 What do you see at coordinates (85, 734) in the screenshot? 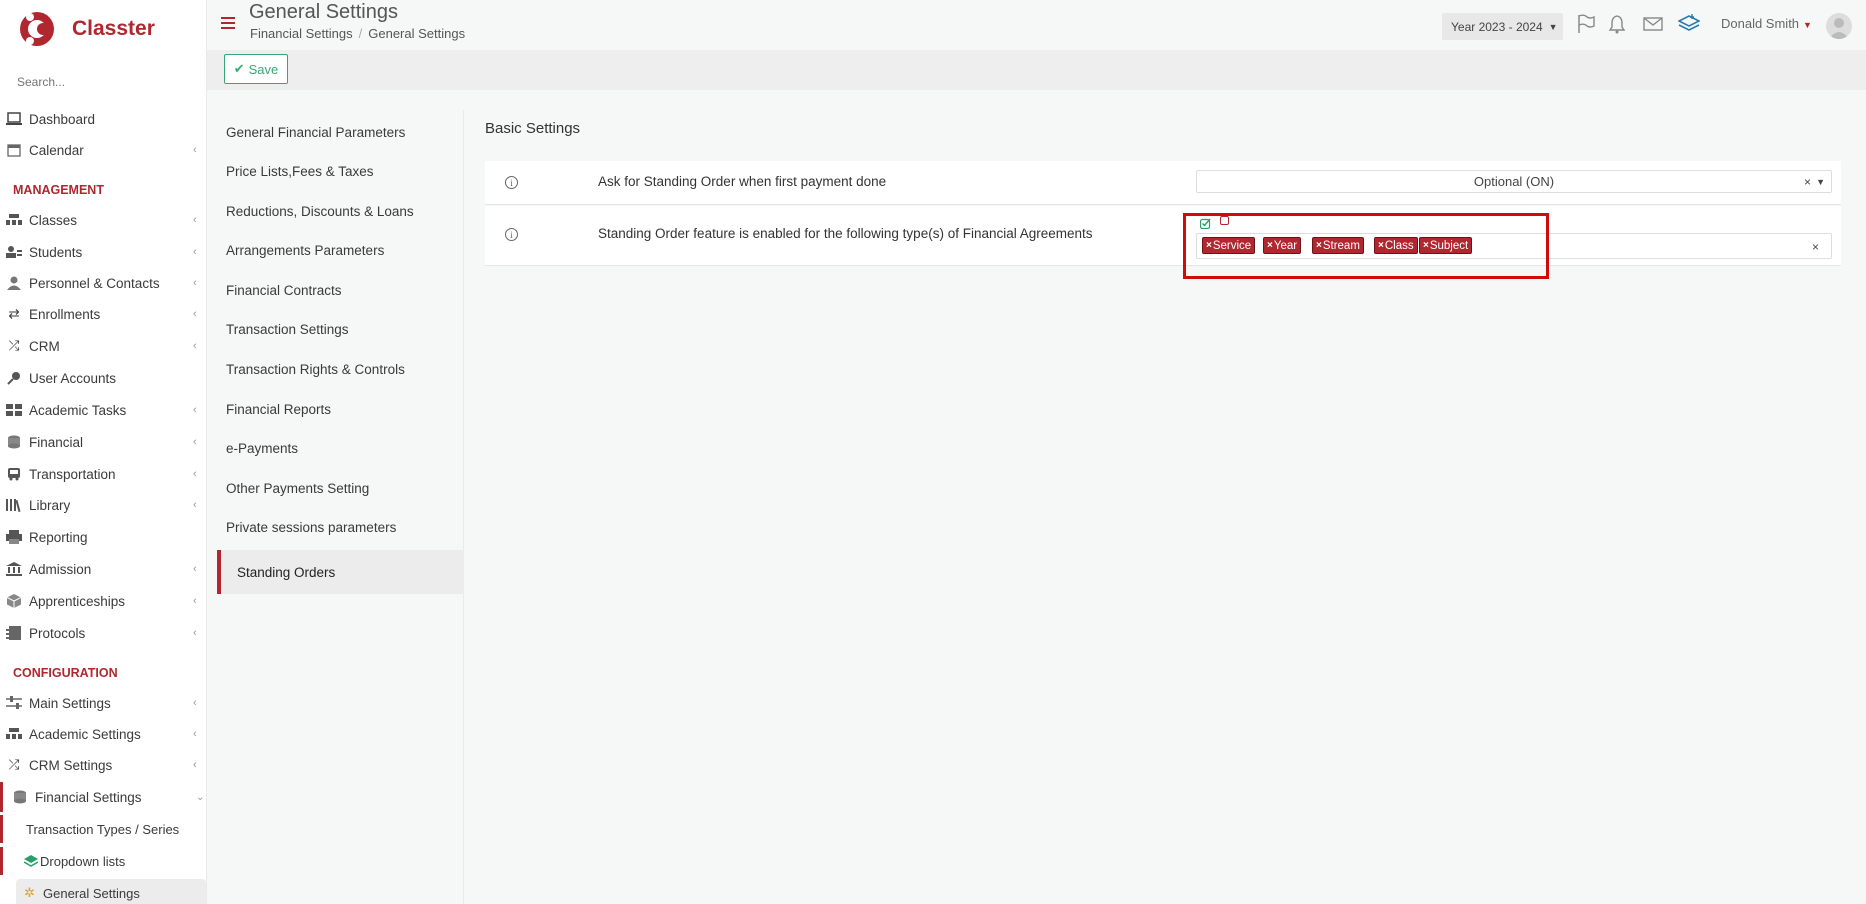
I see `sidebar-item-label: Academic Settings` at bounding box center [85, 734].